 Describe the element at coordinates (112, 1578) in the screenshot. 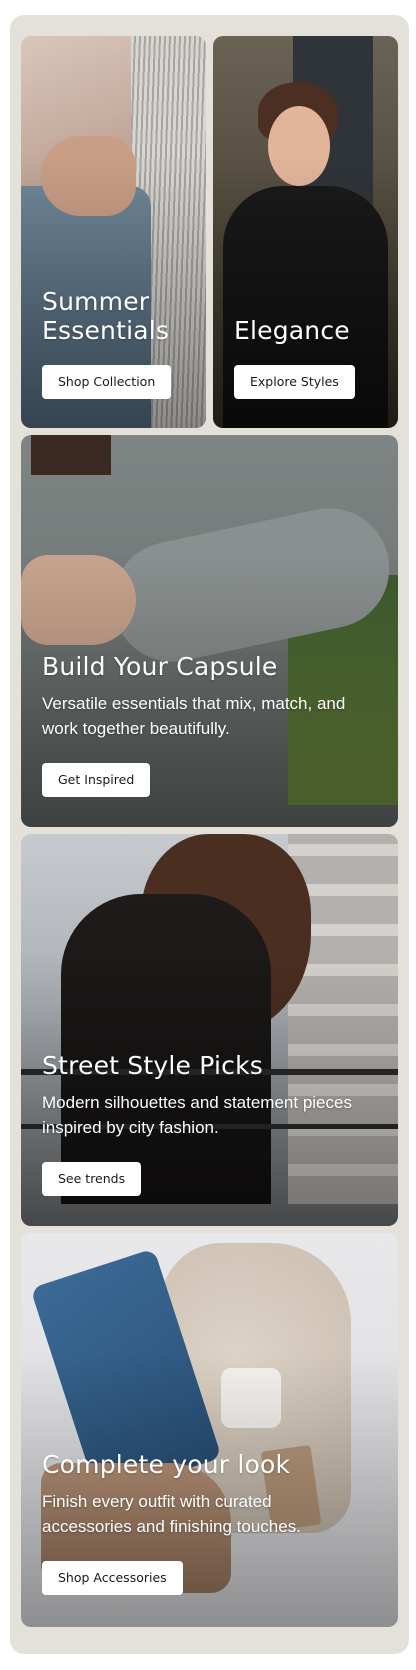

I see `shop-accessories-button: Shop Accessories` at that location.